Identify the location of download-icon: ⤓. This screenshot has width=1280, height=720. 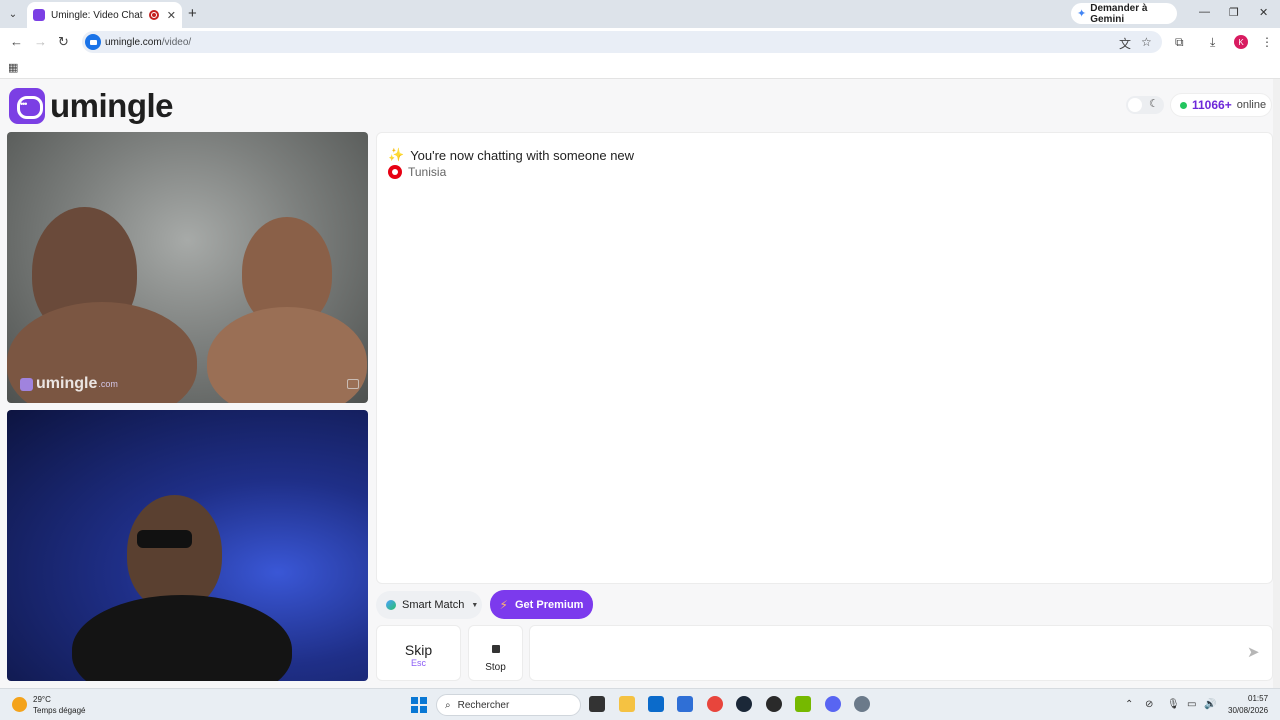
(1212, 42).